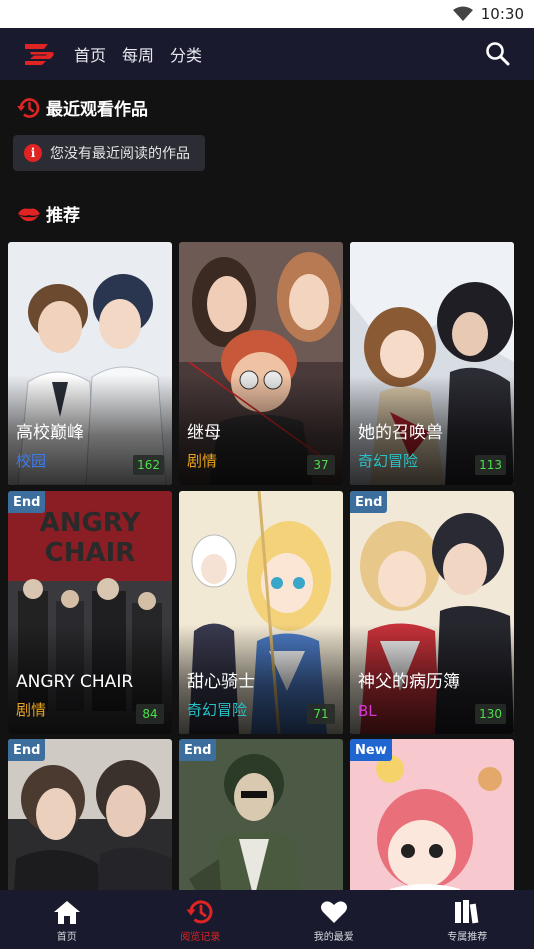 The height and width of the screenshot is (949, 534). I want to click on card-episode-count: 71, so click(321, 714).